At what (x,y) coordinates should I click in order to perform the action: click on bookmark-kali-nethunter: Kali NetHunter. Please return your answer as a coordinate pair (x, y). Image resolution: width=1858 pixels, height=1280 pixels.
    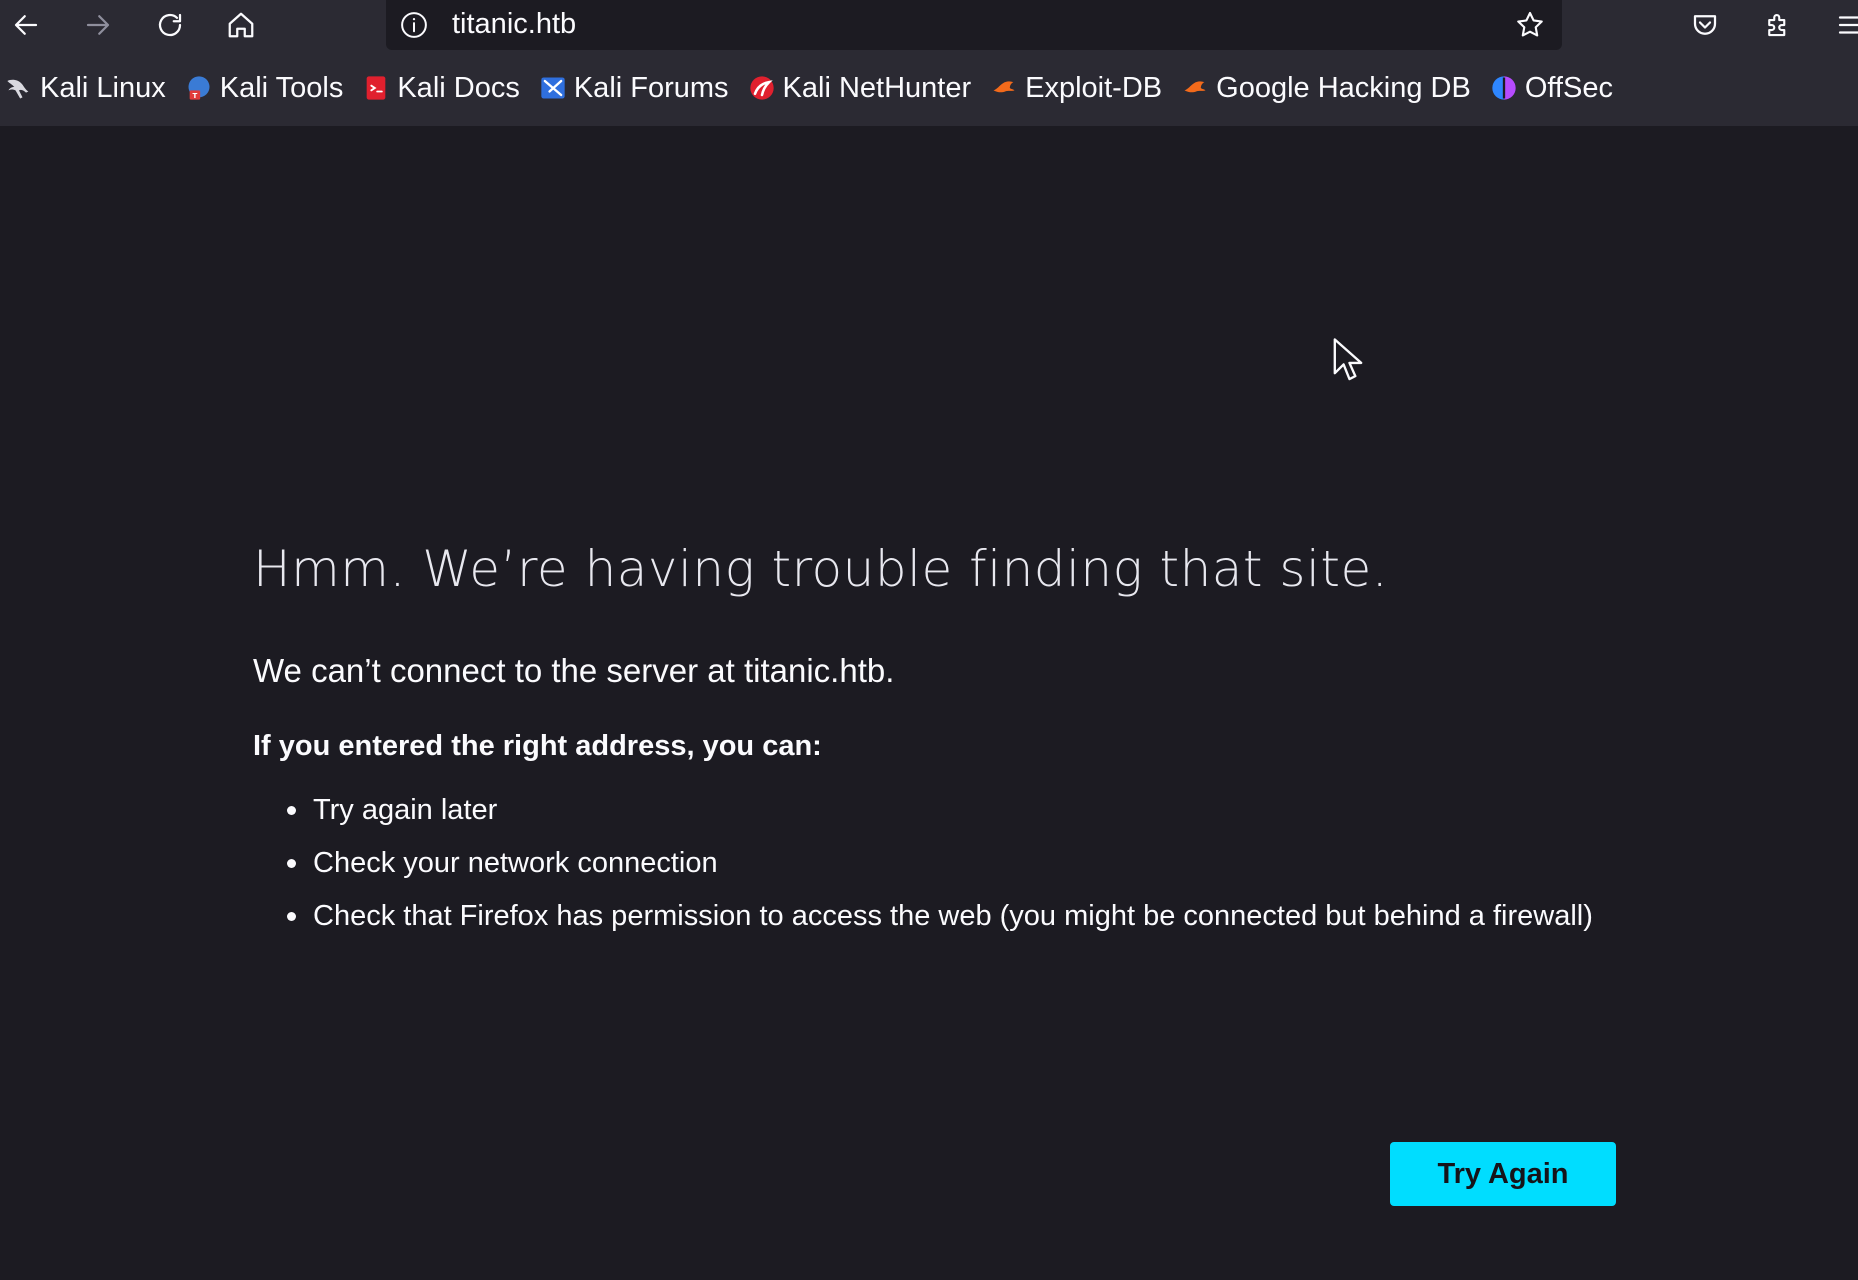
    Looking at the image, I should click on (859, 88).